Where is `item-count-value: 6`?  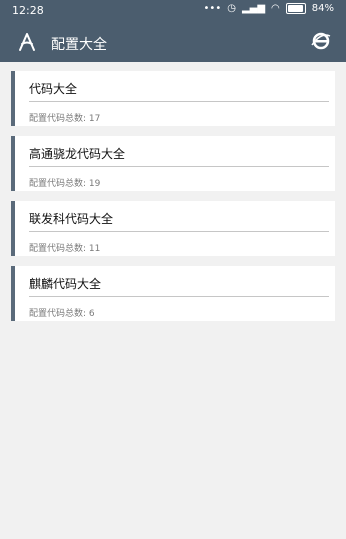 item-count-value: 6 is located at coordinates (91, 314).